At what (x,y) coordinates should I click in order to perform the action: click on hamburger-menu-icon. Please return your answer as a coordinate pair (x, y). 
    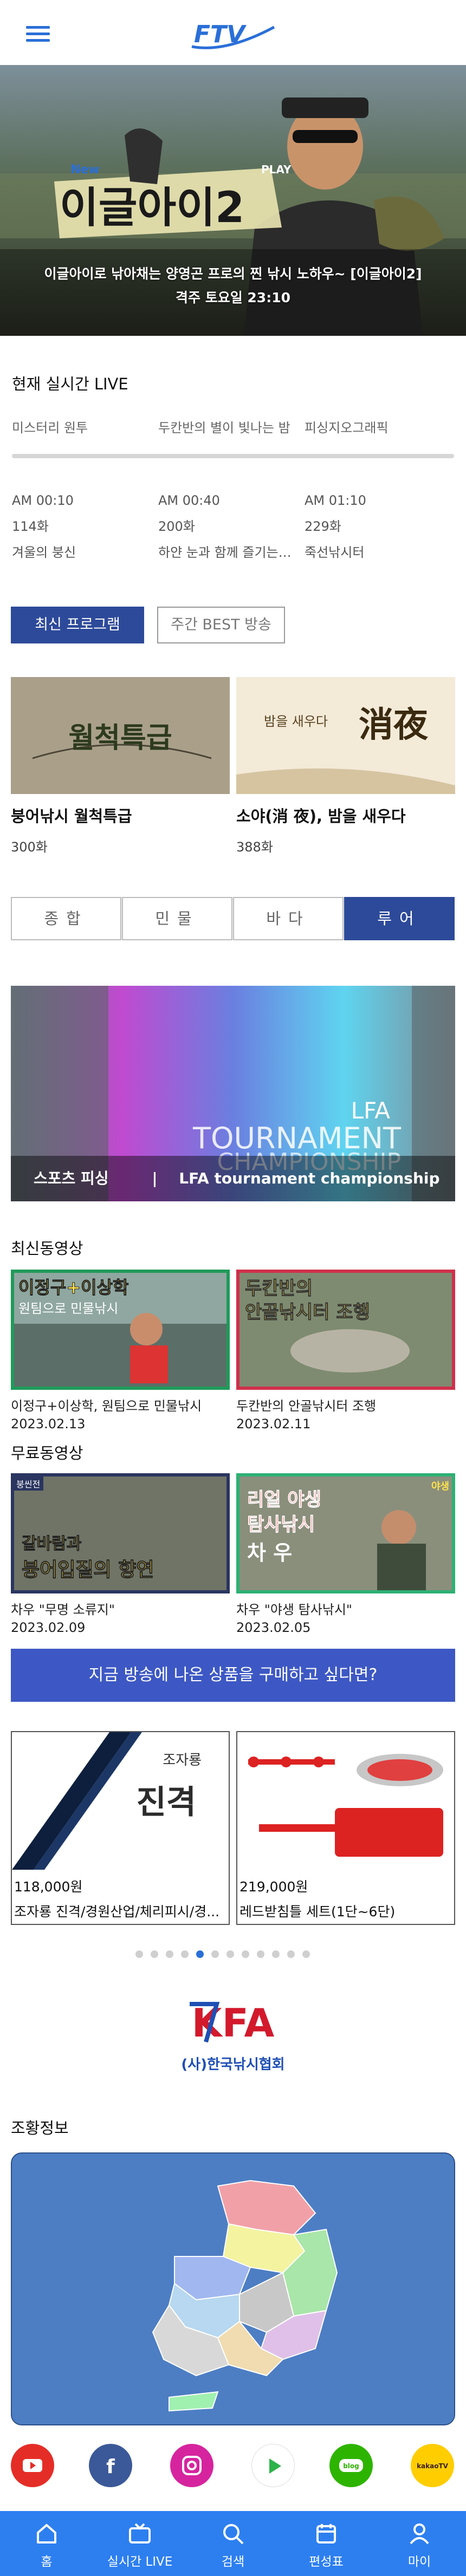
    Looking at the image, I should click on (38, 34).